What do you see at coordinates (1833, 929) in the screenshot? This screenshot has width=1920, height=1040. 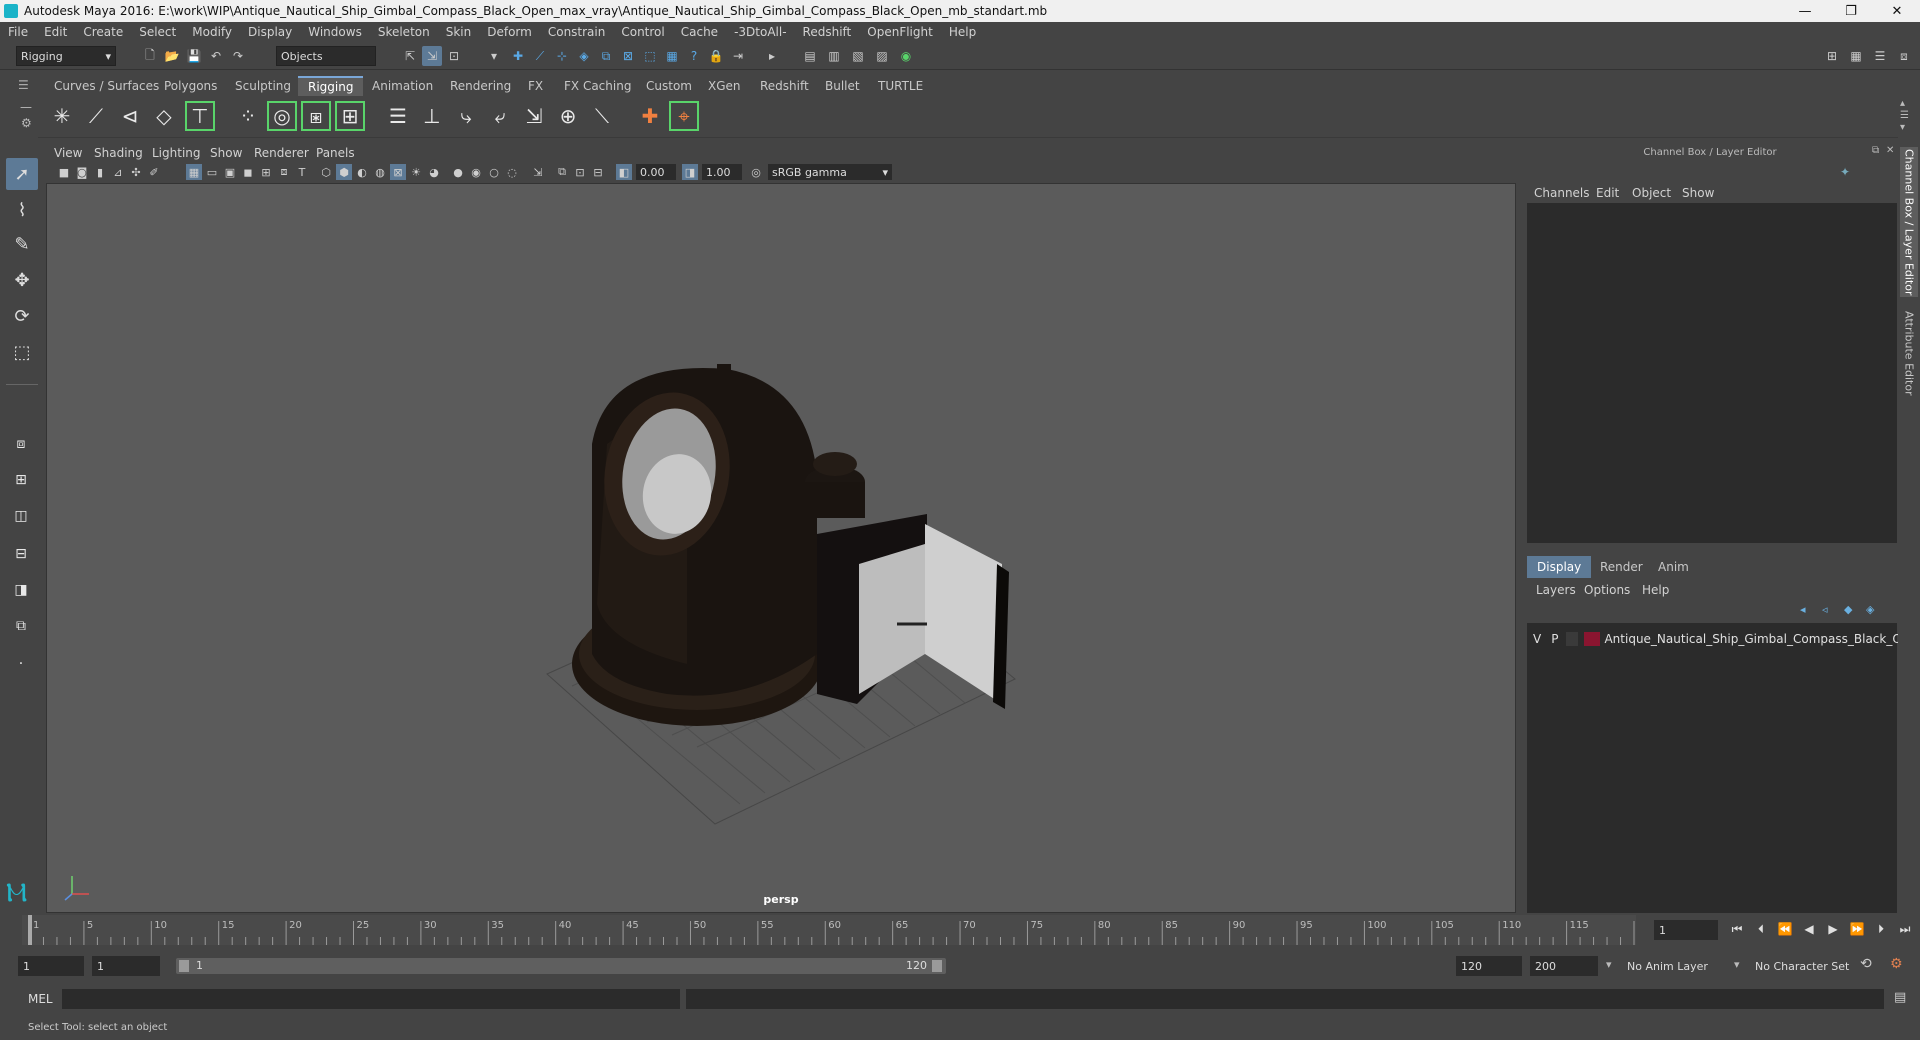 I see `play-forwards-icon: ▶` at bounding box center [1833, 929].